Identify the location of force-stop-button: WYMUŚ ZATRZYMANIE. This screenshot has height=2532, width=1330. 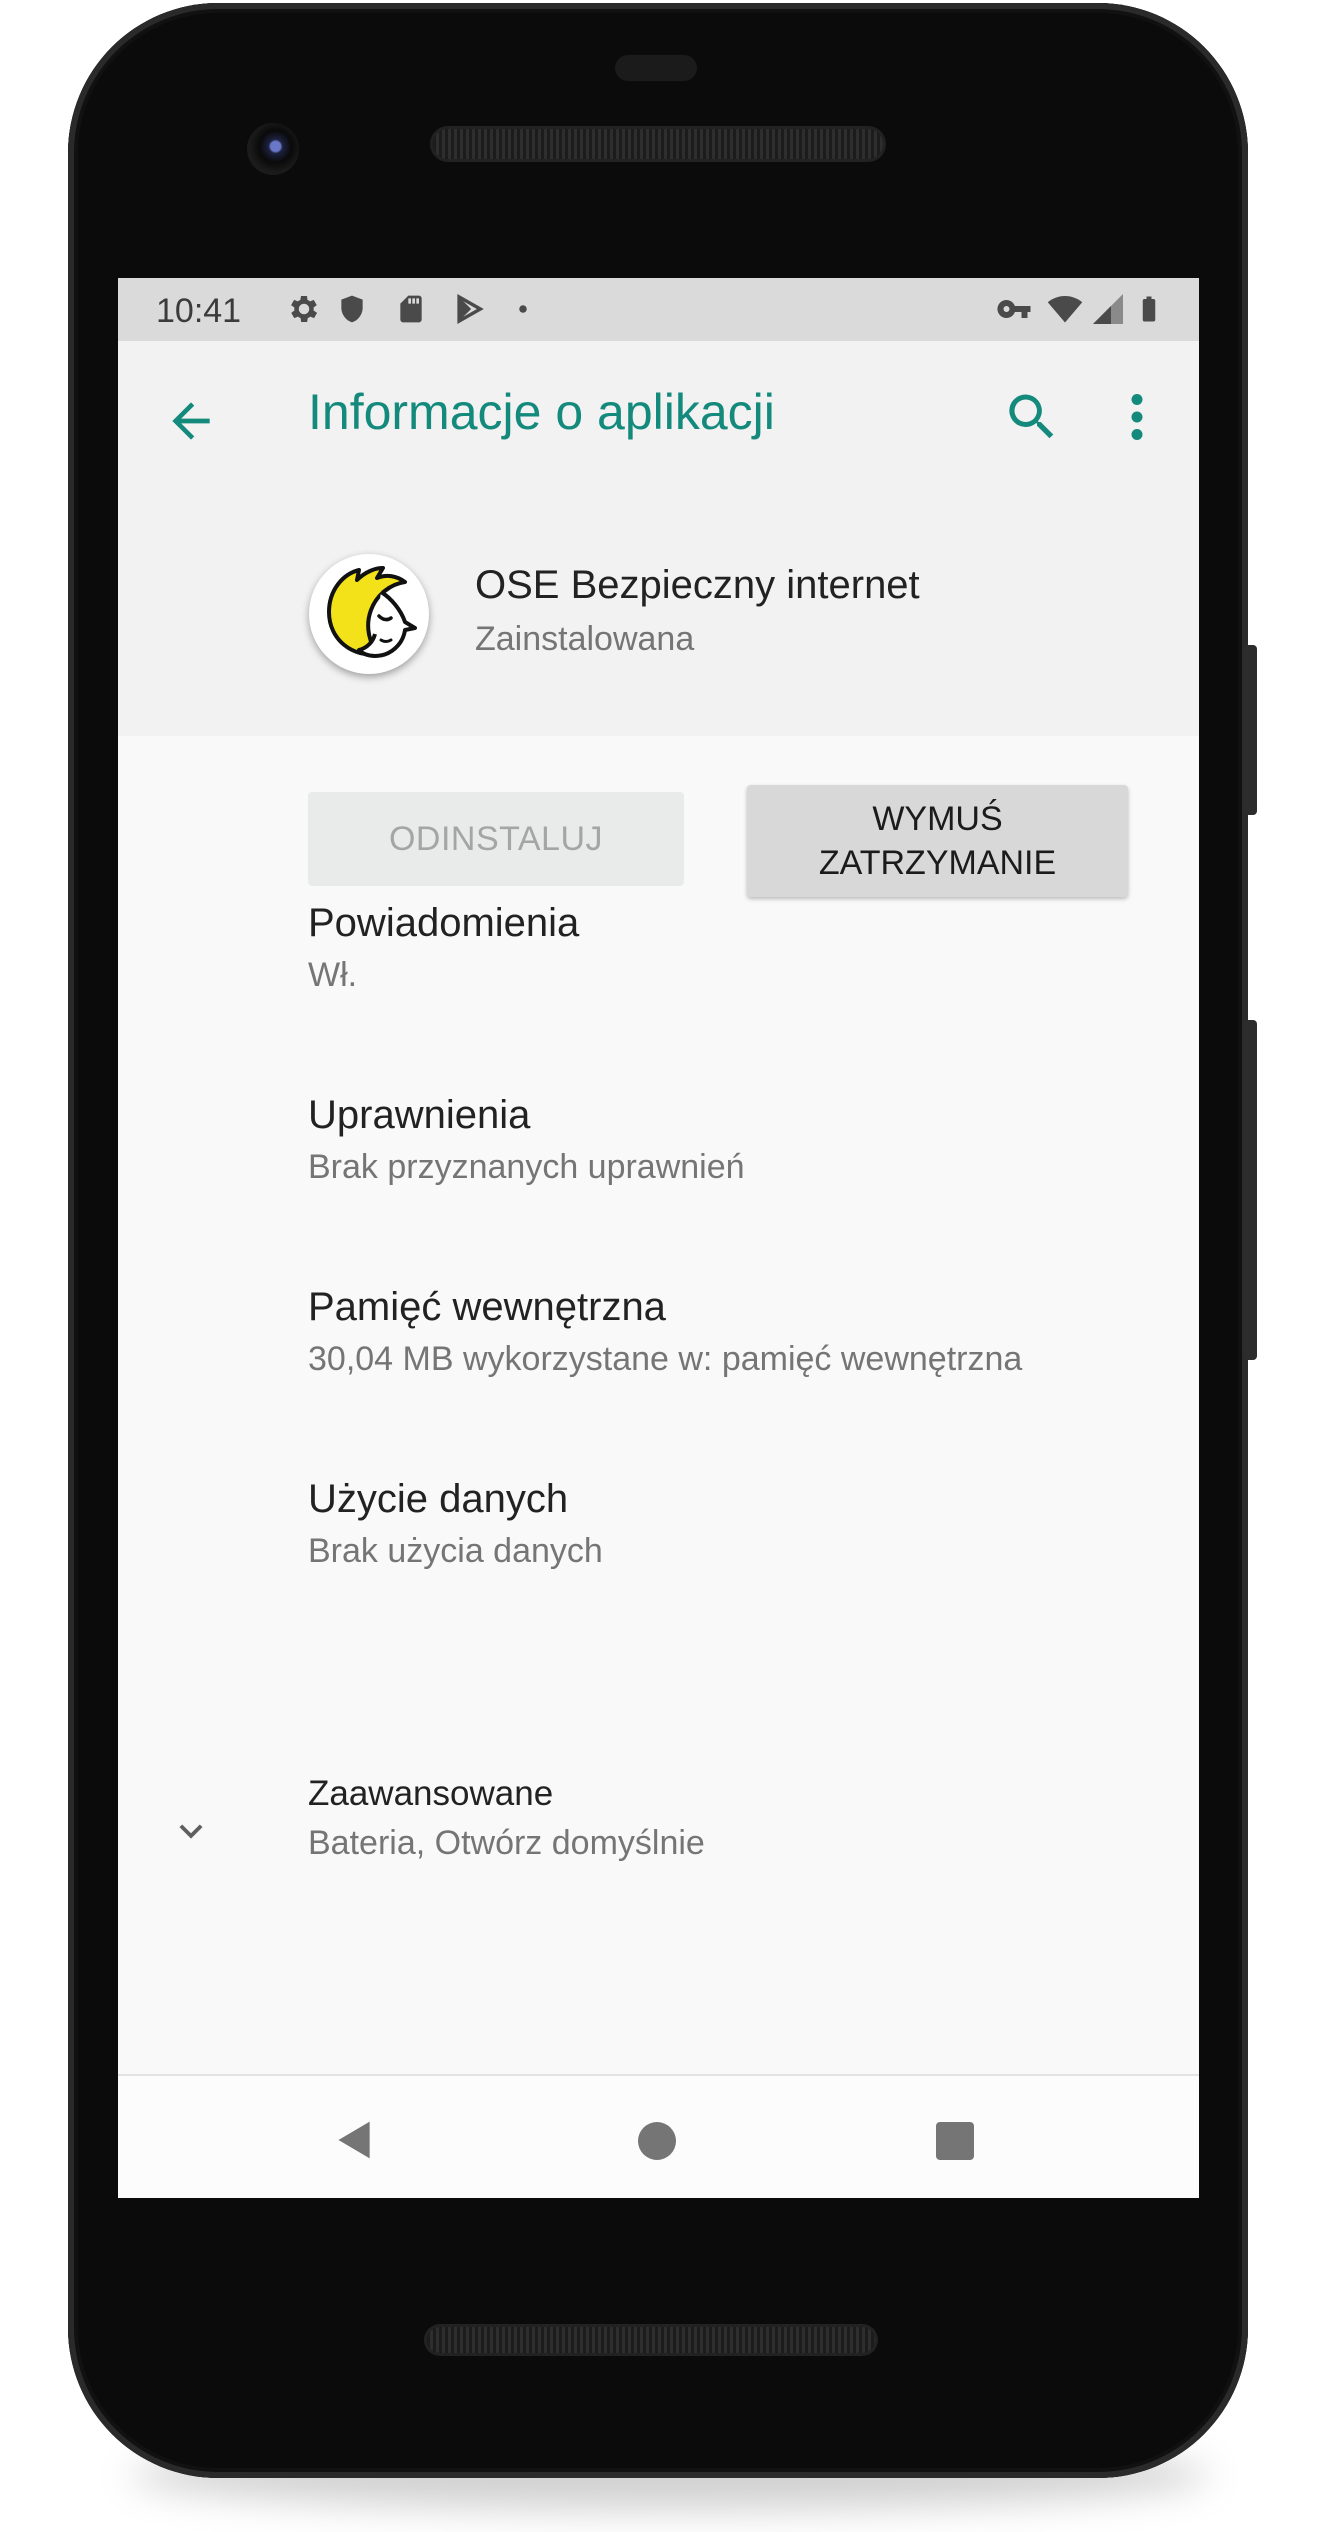
(937, 841).